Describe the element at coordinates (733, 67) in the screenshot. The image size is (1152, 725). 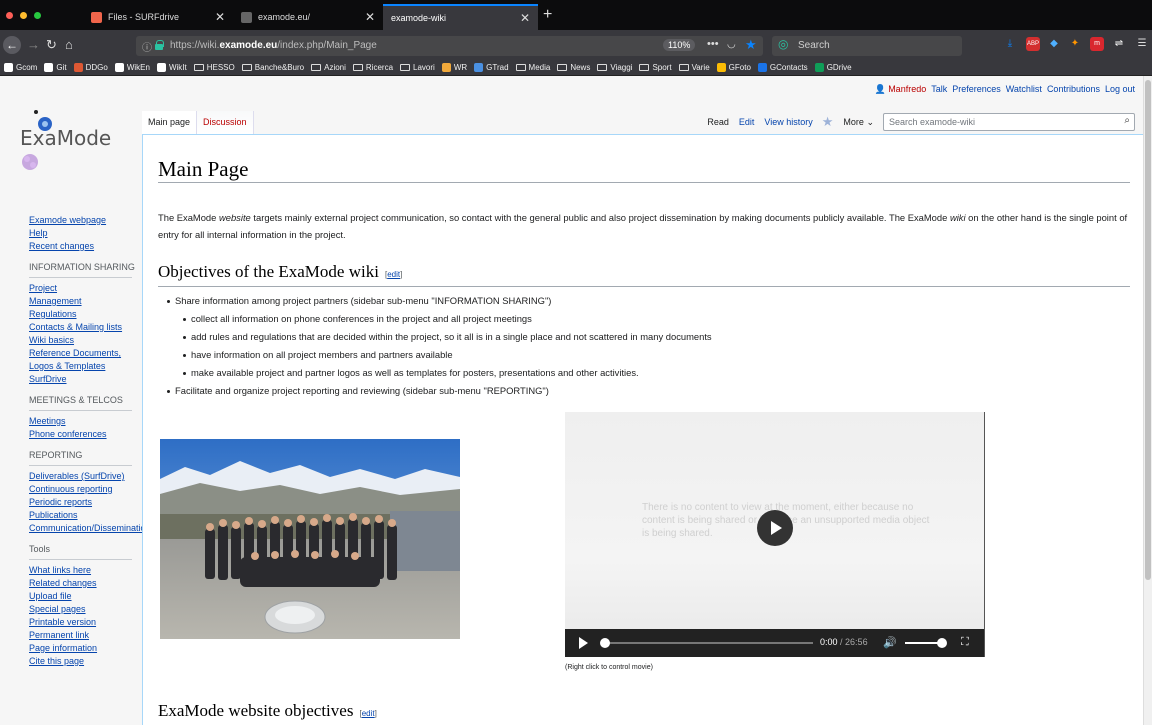
I see `bookmark-gfoto: GFoto` at that location.